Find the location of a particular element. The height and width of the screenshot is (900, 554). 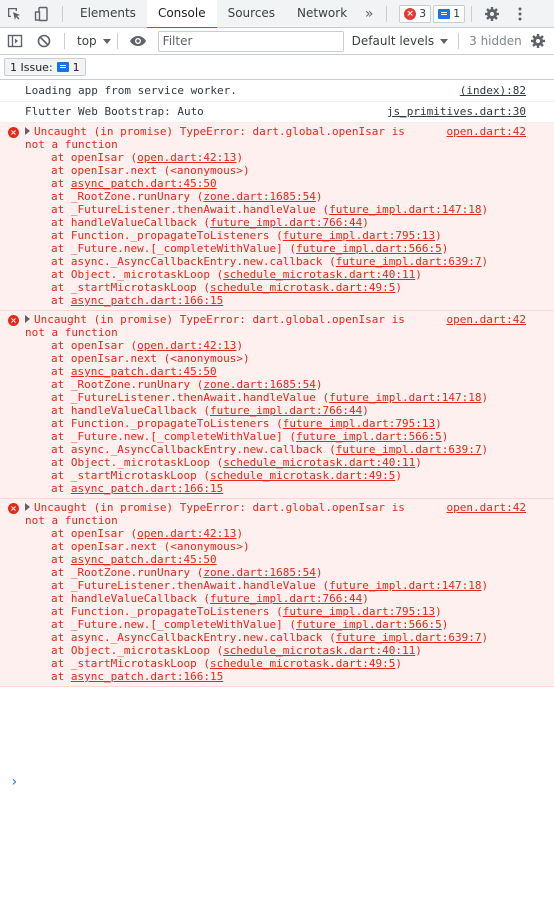

eye-icon is located at coordinates (138, 41).